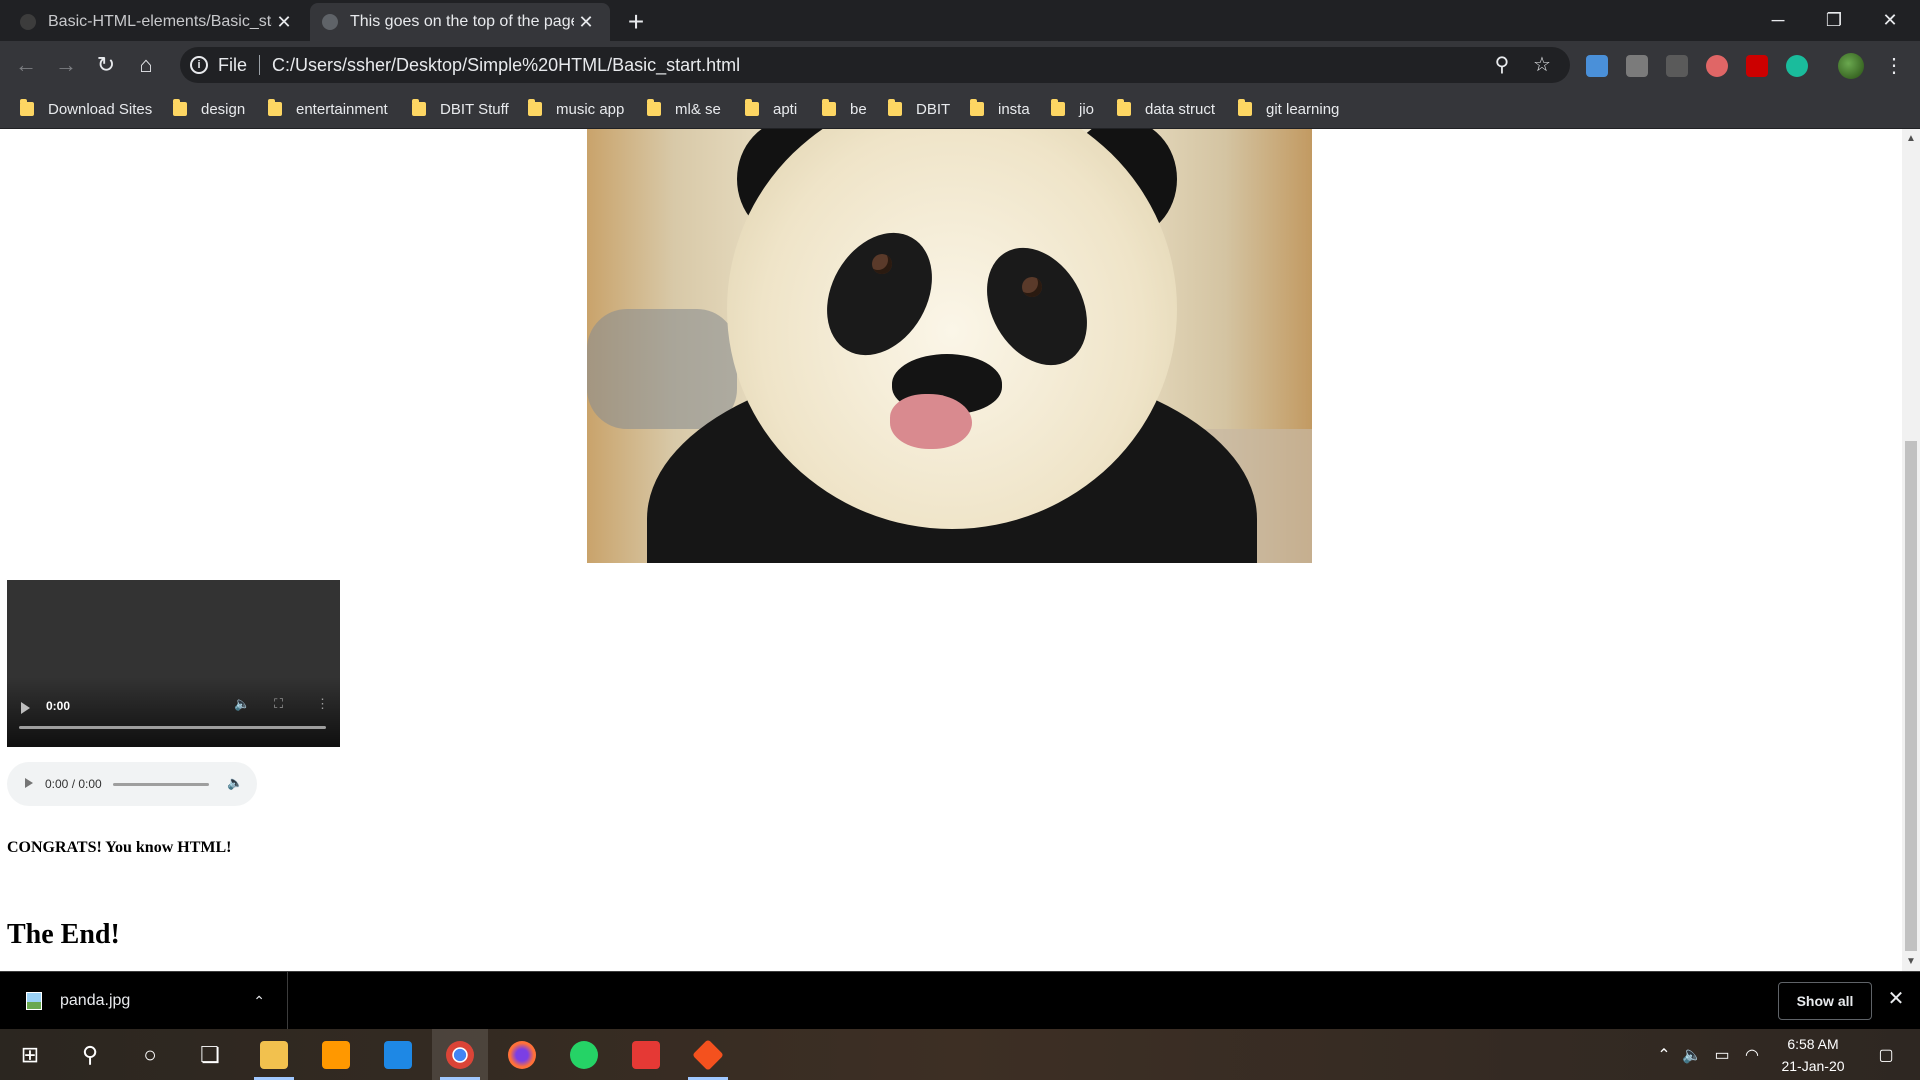  I want to click on address-separator, so click(260, 65).